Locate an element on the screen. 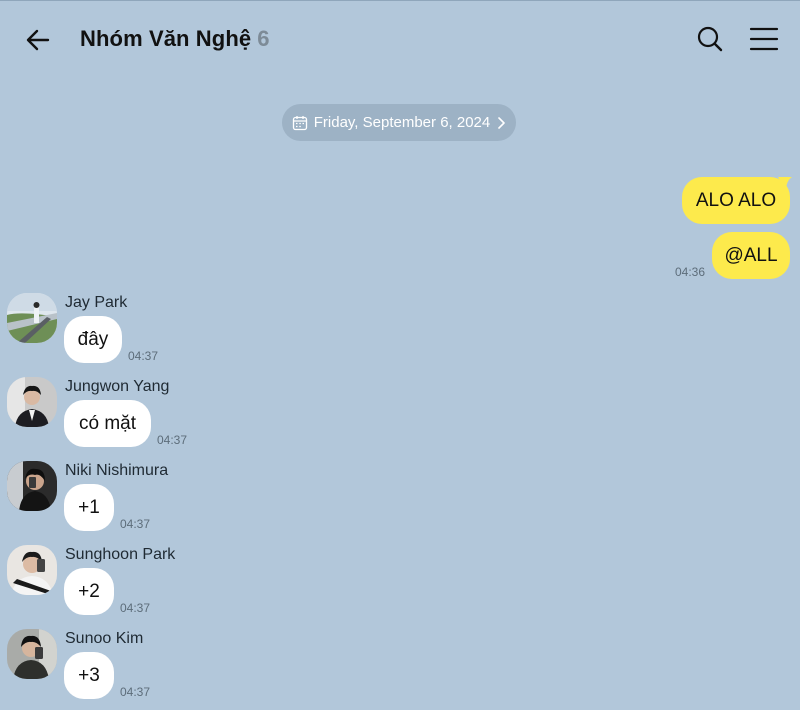  message-text: đây is located at coordinates (93, 339).